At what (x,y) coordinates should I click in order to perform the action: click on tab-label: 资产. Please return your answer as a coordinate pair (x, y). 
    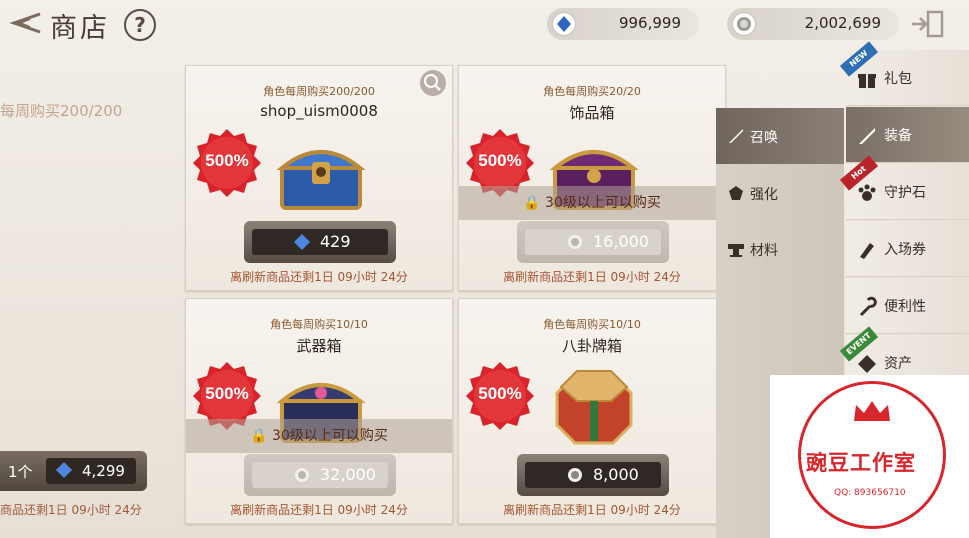
    Looking at the image, I should click on (898, 364).